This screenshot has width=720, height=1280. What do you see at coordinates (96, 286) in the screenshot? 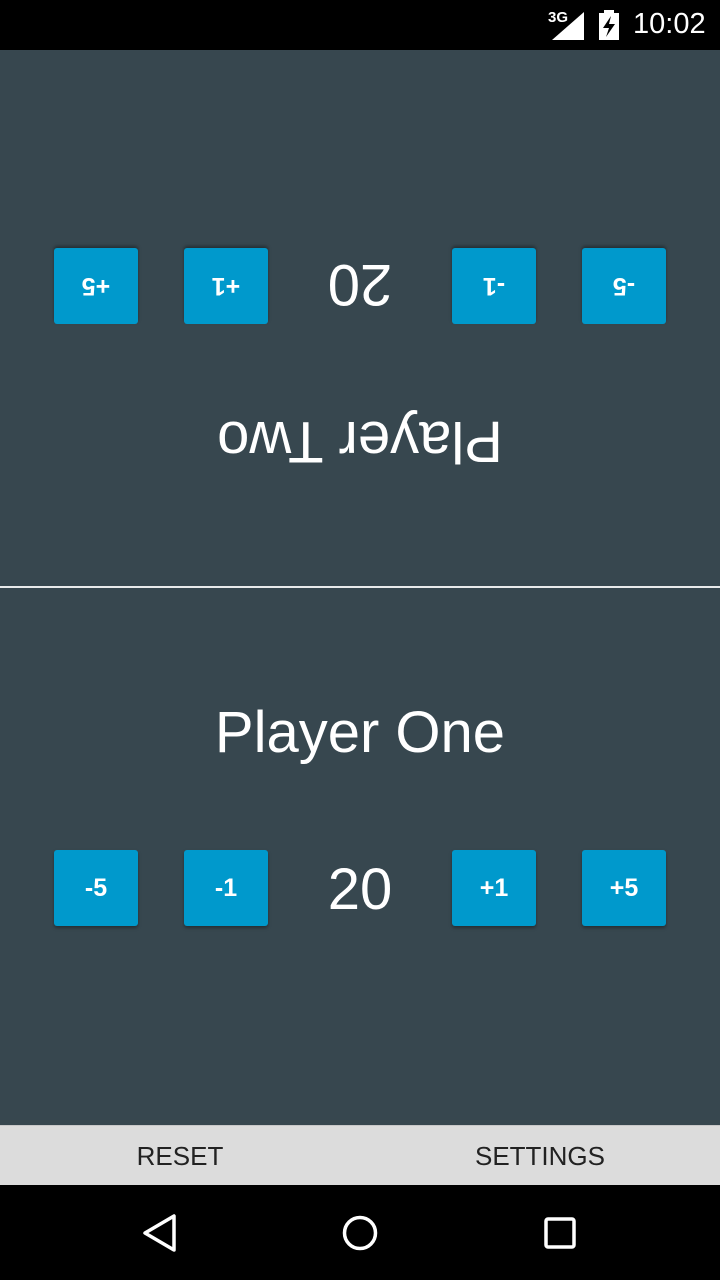
I see `player-two-plus5-button: +5` at bounding box center [96, 286].